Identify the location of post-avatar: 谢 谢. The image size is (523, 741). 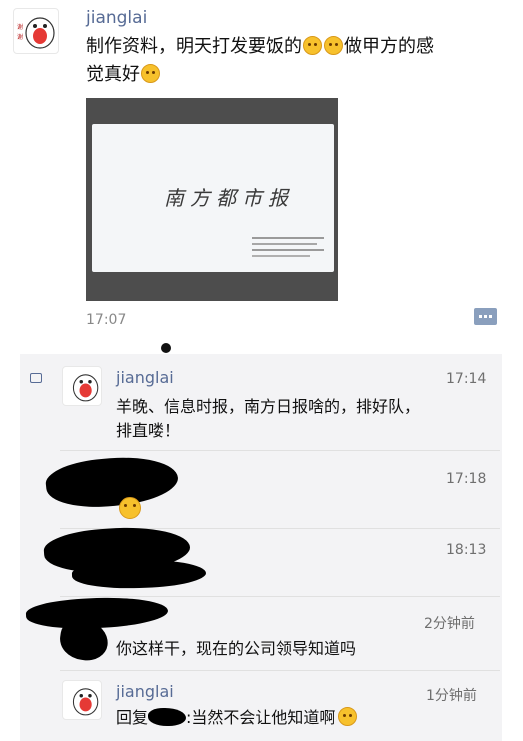
(36, 31).